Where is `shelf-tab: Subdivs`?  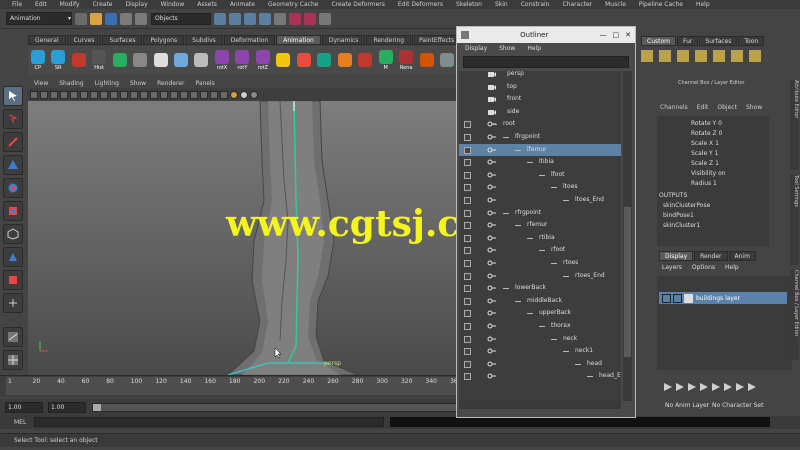 shelf-tab: Subdivs is located at coordinates (204, 40).